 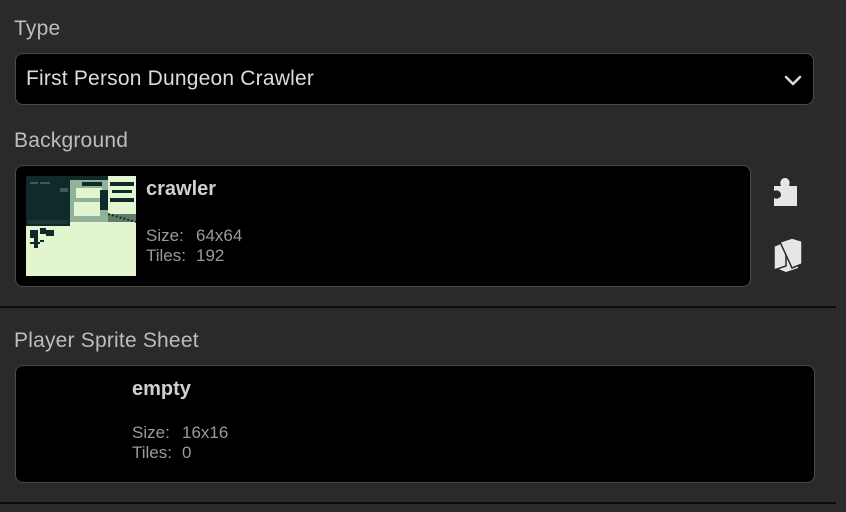 I want to click on puzzle-piece-icon, so click(x=785, y=192).